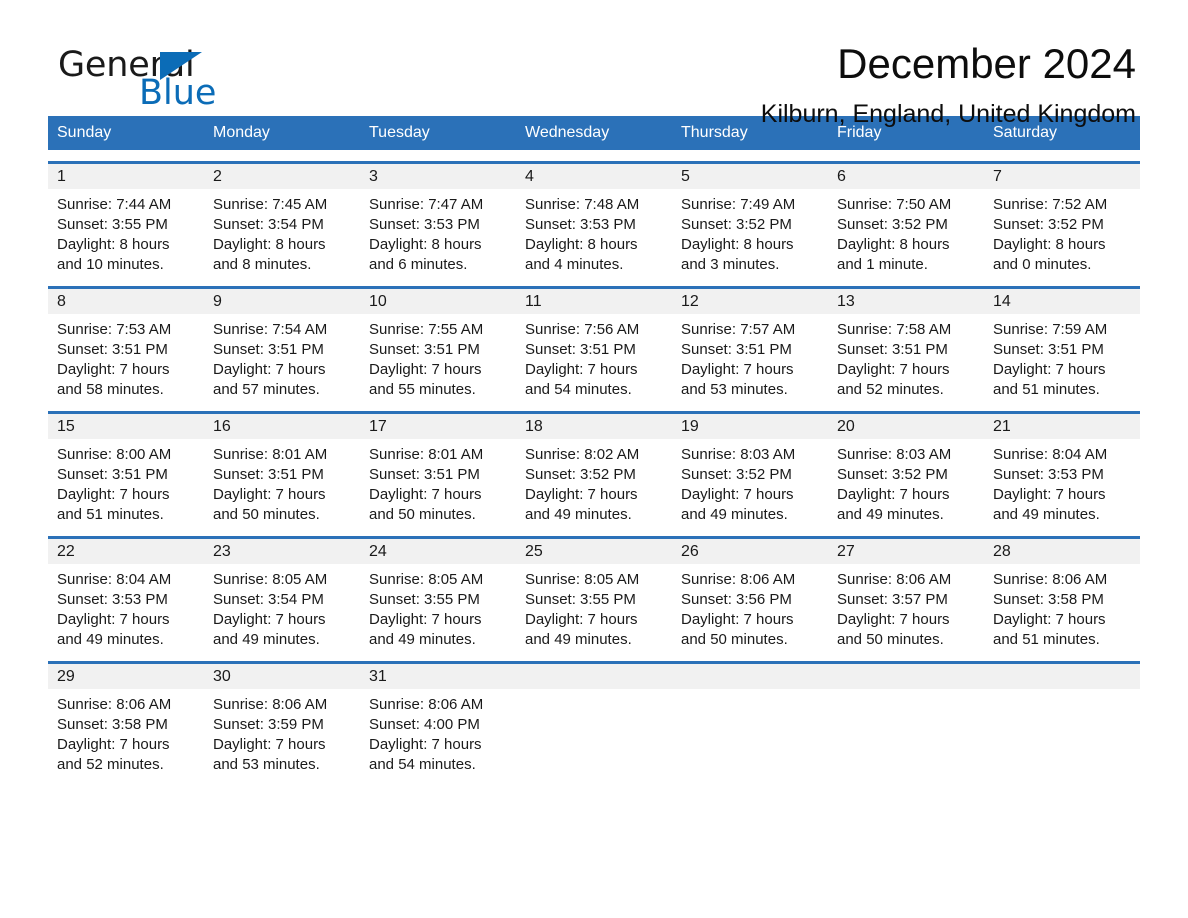 Image resolution: width=1188 pixels, height=918 pixels. What do you see at coordinates (736, 224) in the screenshot?
I see `sunset-text: Sunset: 3:52 PM` at bounding box center [736, 224].